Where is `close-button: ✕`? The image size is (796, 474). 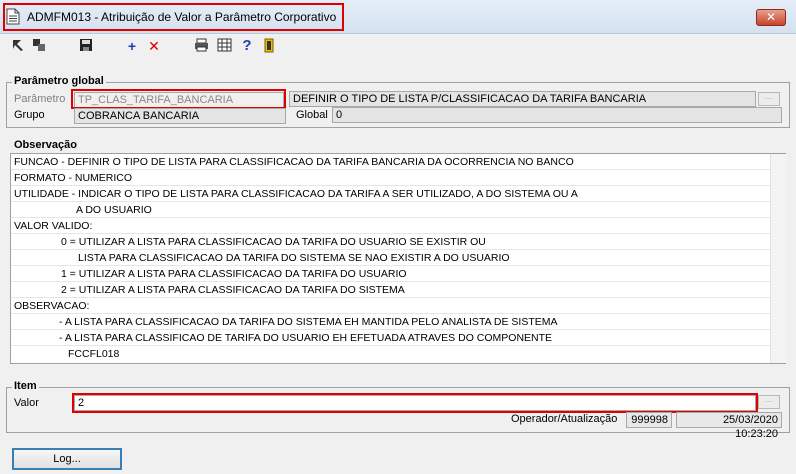
close-button: ✕ is located at coordinates (771, 17).